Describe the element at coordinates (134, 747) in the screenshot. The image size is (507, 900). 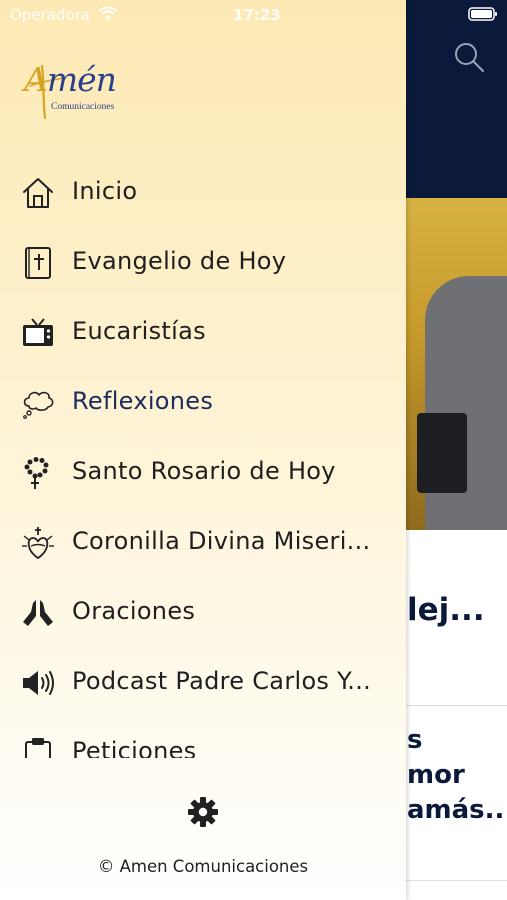
I see `menu-item-label: Peticiones` at that location.